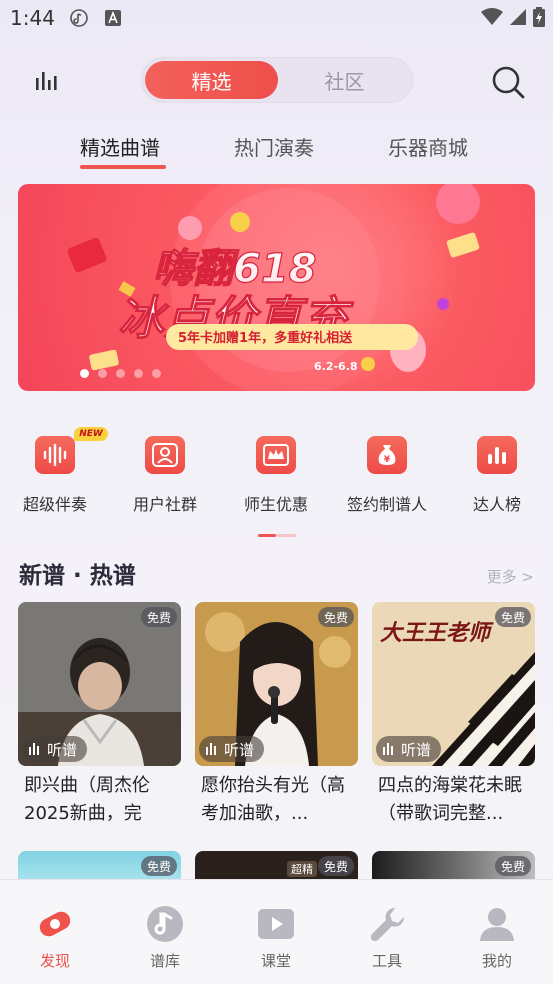  I want to click on quick-link-signed-transcriber: ¥ 签约制谱人, so click(387, 472).